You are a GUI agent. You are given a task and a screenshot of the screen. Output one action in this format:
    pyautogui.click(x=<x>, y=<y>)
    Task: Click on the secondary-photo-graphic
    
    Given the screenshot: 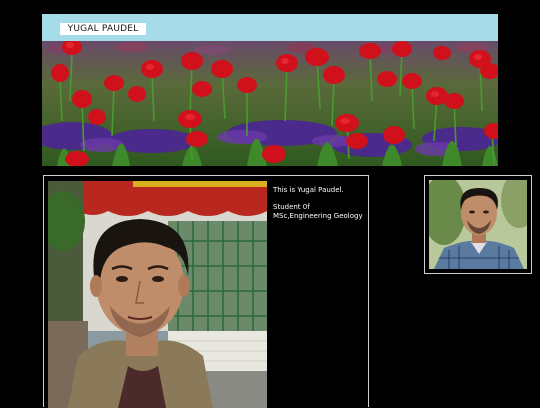 What is the action you would take?
    pyautogui.click(x=478, y=224)
    